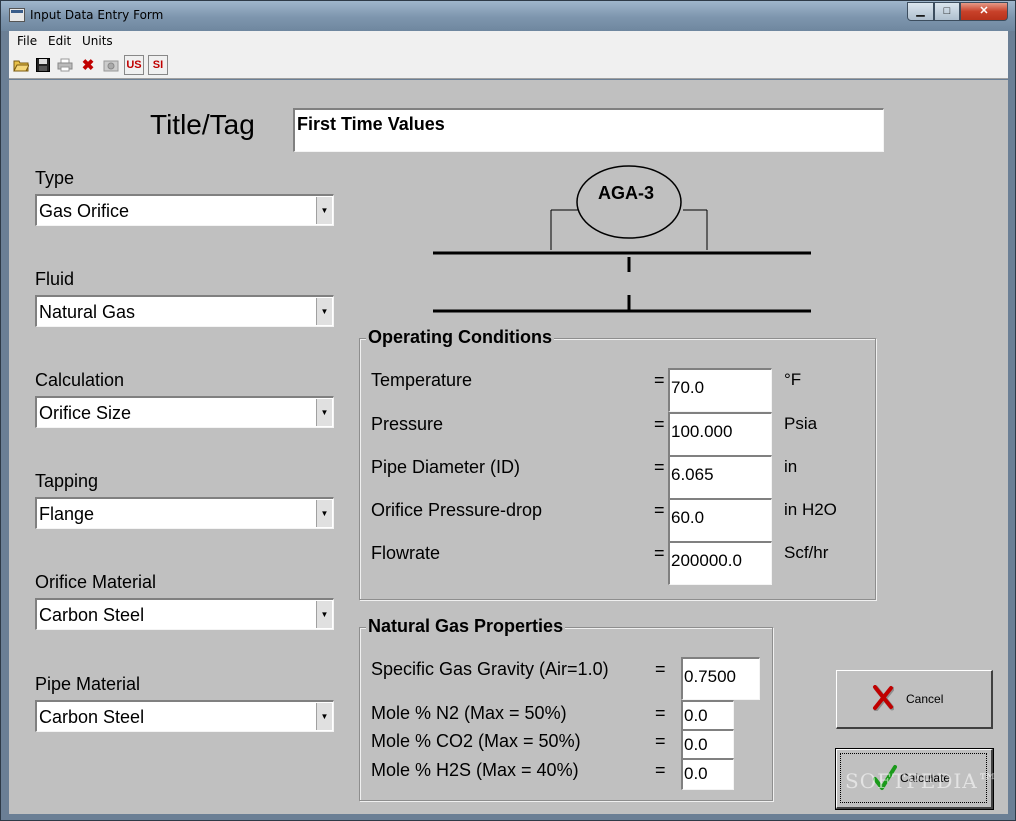 Image resolution: width=1016 pixels, height=821 pixels. What do you see at coordinates (184, 412) in the screenshot?
I see `calculation-select: Orifice Size ▼` at bounding box center [184, 412].